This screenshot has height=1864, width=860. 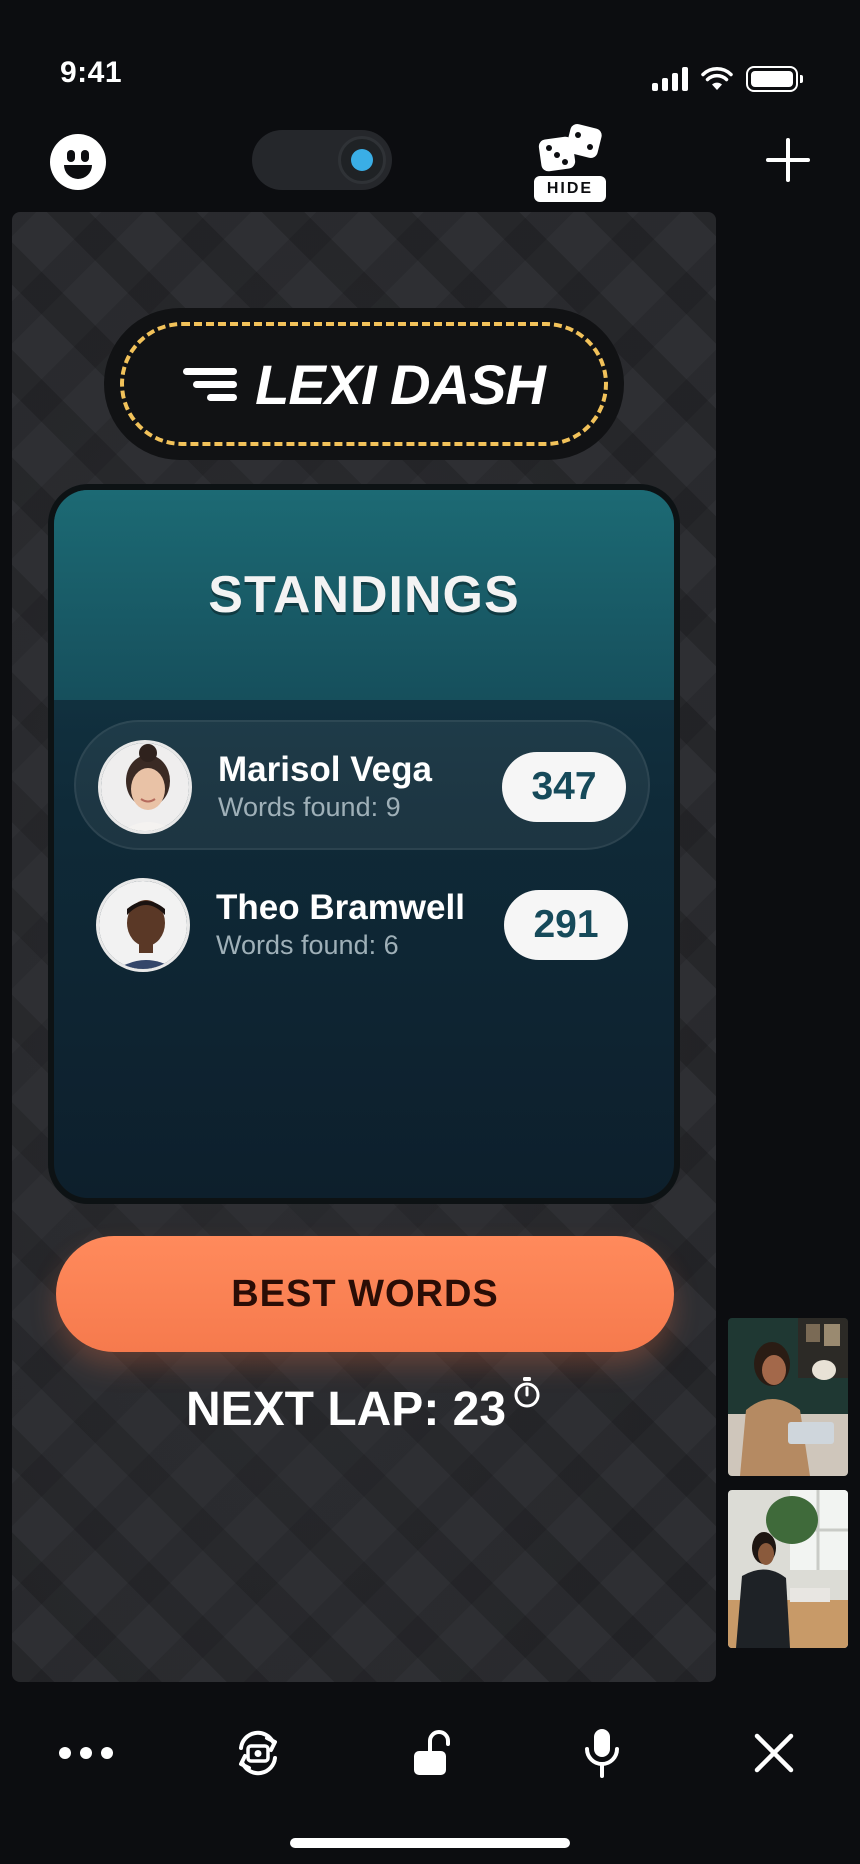 I want to click on standings-header: STANDINGS, so click(x=364, y=595).